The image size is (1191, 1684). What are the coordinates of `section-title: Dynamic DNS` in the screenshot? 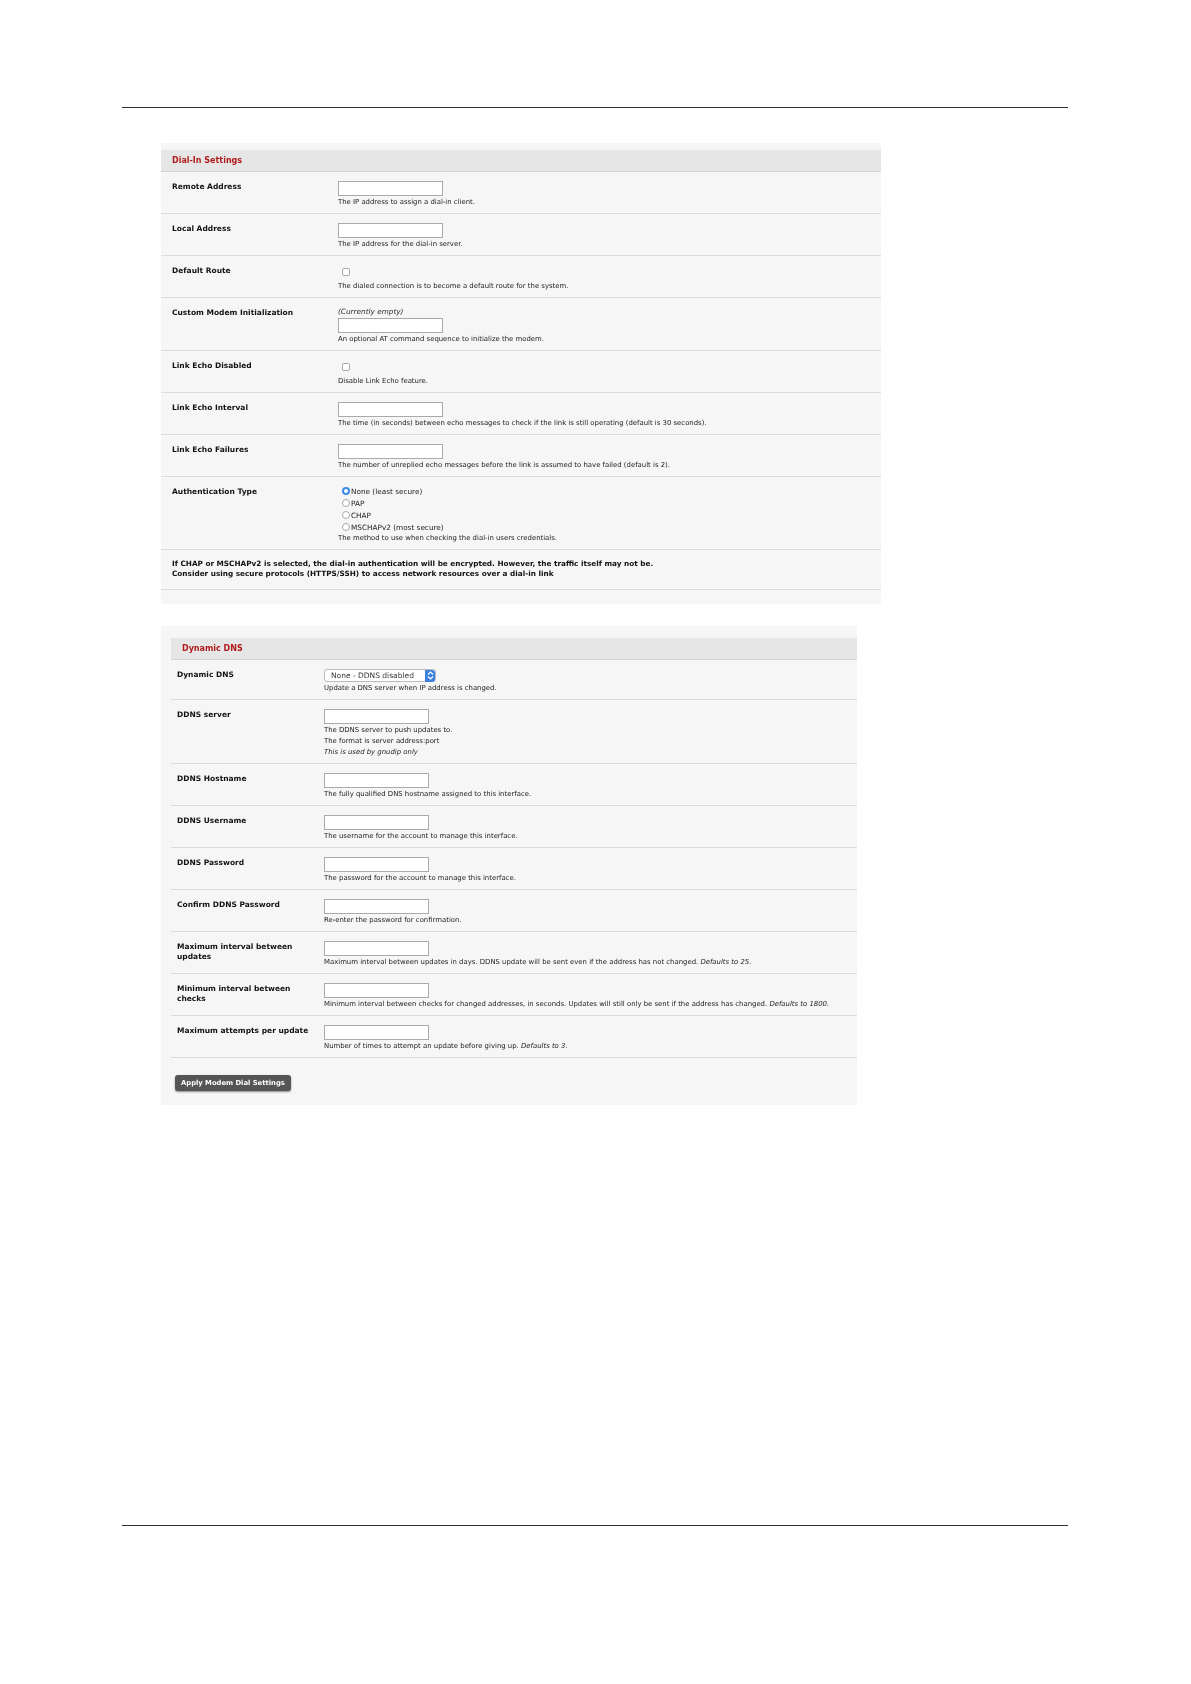 It's located at (212, 648).